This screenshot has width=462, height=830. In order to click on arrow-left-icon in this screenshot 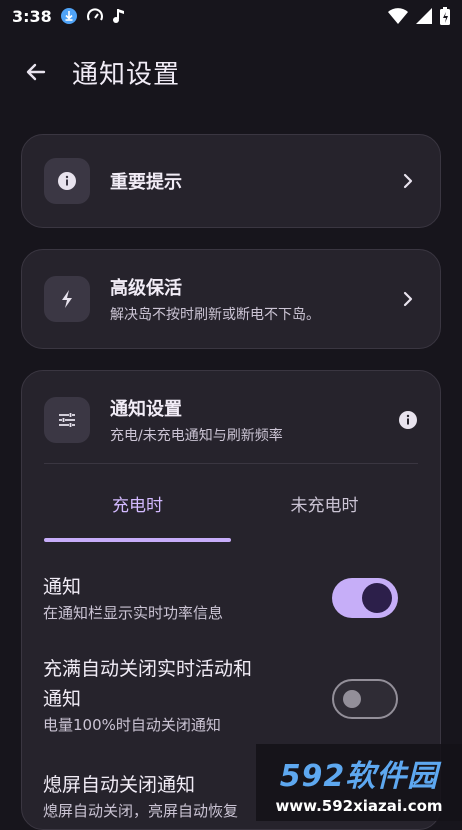, I will do `click(36, 72)`.